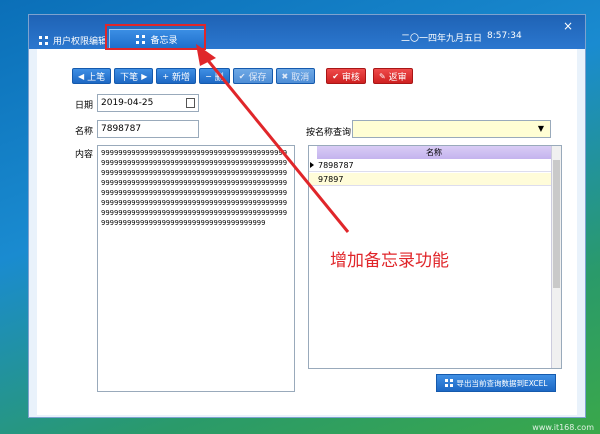 Image resolution: width=600 pixels, height=434 pixels. I want to click on annotation-text: 增加备忘录功能, so click(389, 261).